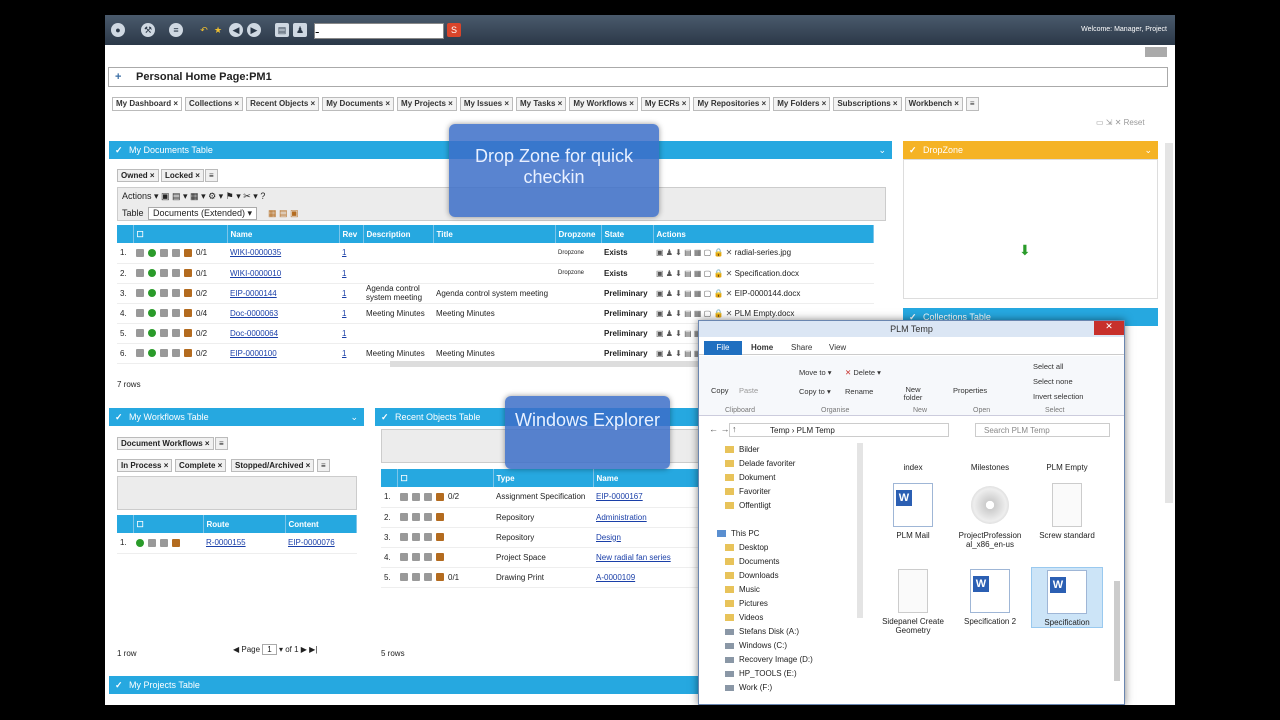 This screenshot has height=720, width=1280. I want to click on tree-item: Desktop, so click(787, 548).